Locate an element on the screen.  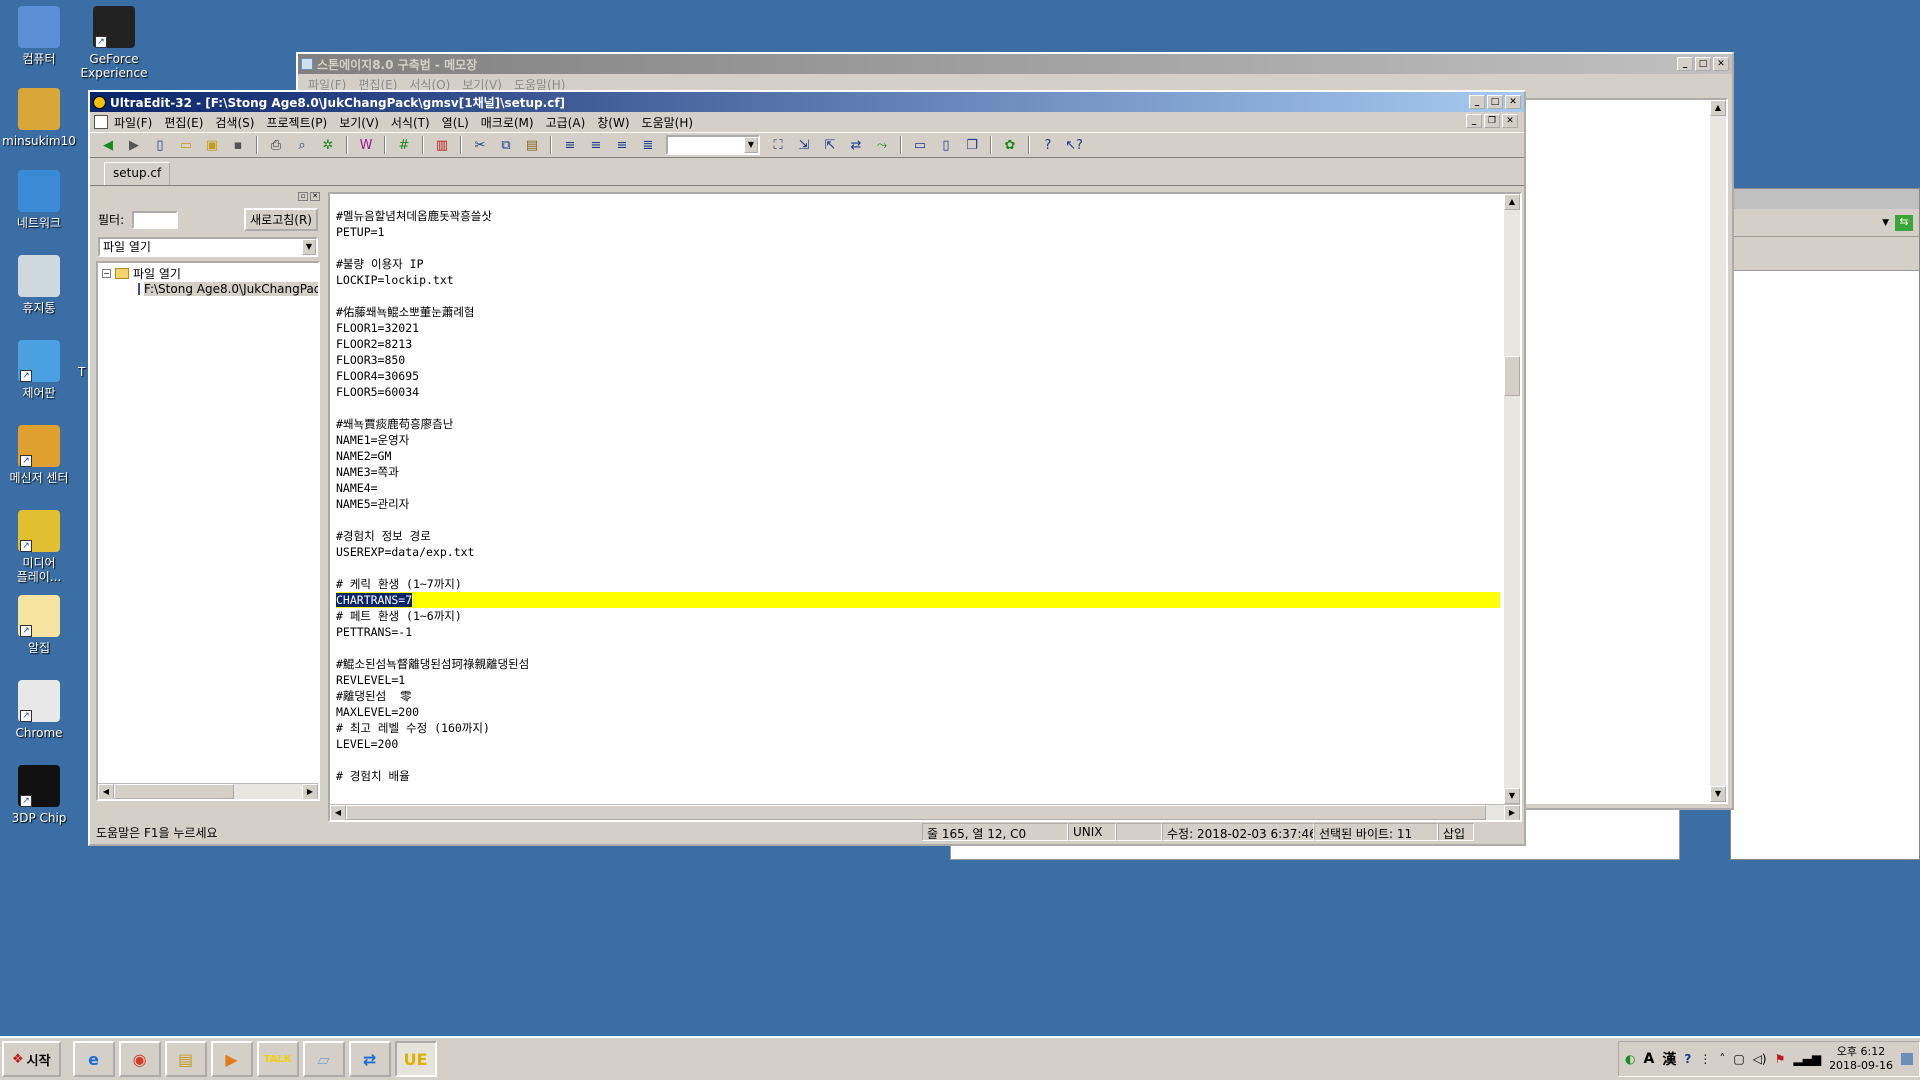
filter-input is located at coordinates (155, 219).